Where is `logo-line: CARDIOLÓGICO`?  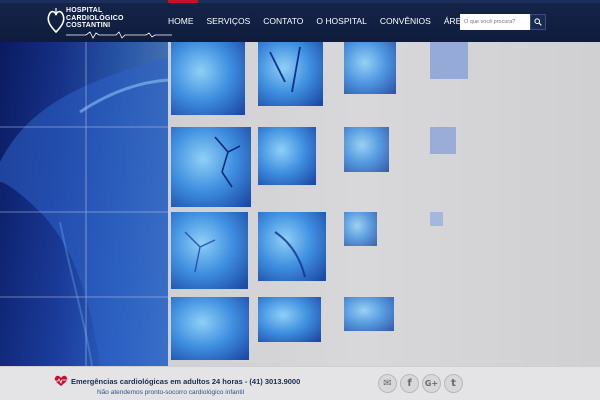
logo-line: CARDIOLÓGICO is located at coordinates (95, 18).